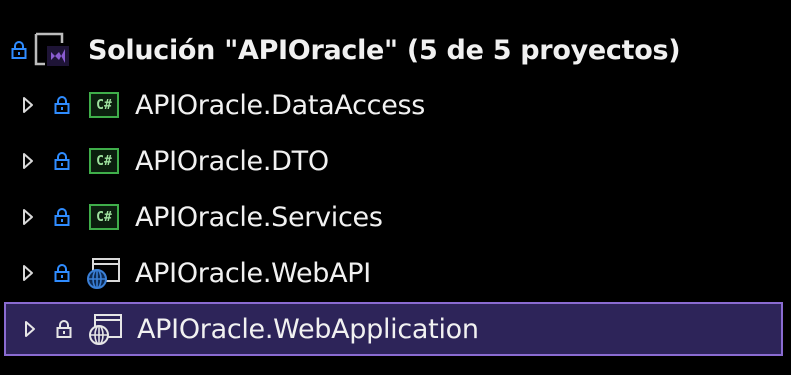 Image resolution: width=791 pixels, height=375 pixels. What do you see at coordinates (395, 217) in the screenshot?
I see `project-node: C# APIOracle.Services` at bounding box center [395, 217].